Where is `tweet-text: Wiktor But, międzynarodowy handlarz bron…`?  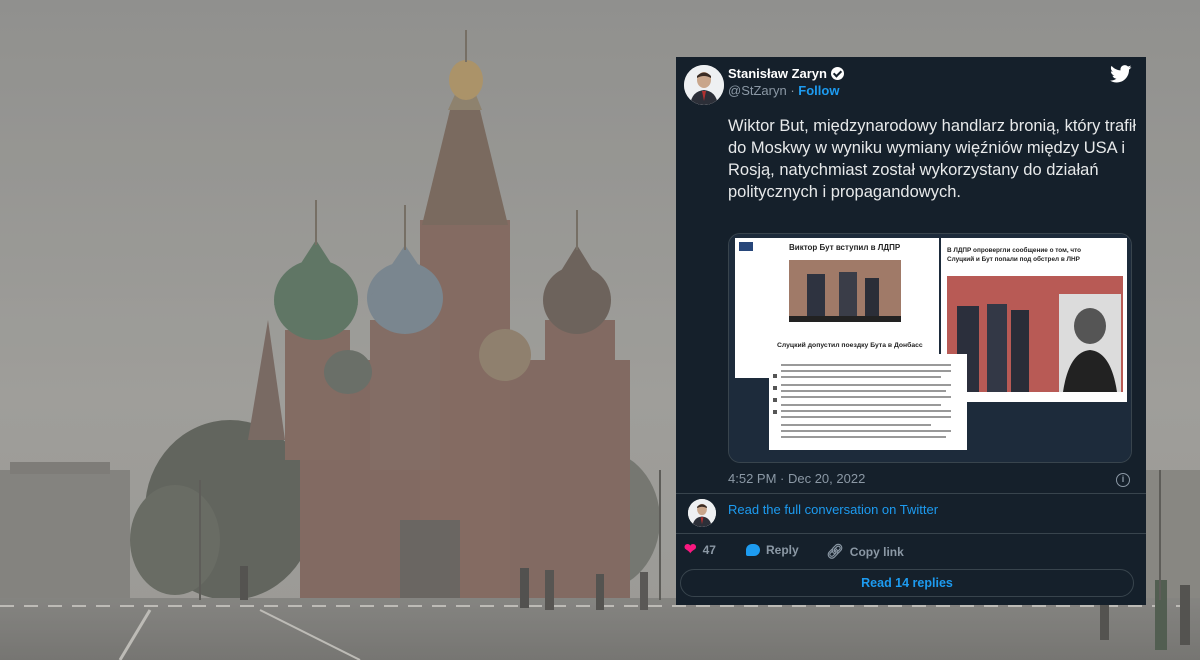
tweet-text: Wiktor But, międzynarodowy handlarz bron… is located at coordinates (932, 159).